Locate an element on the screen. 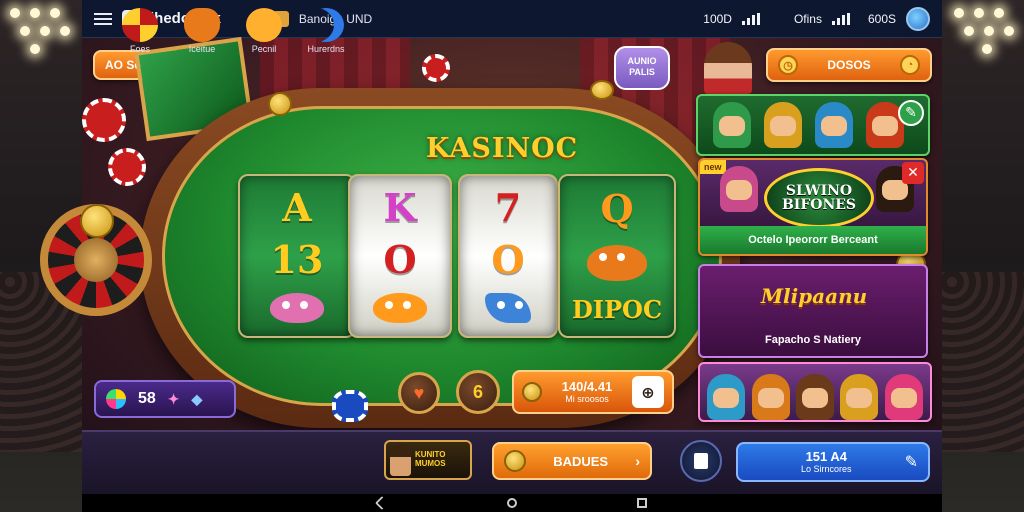 This screenshot has width=1024, height=512. badges-button: BADUES › is located at coordinates (572, 461).